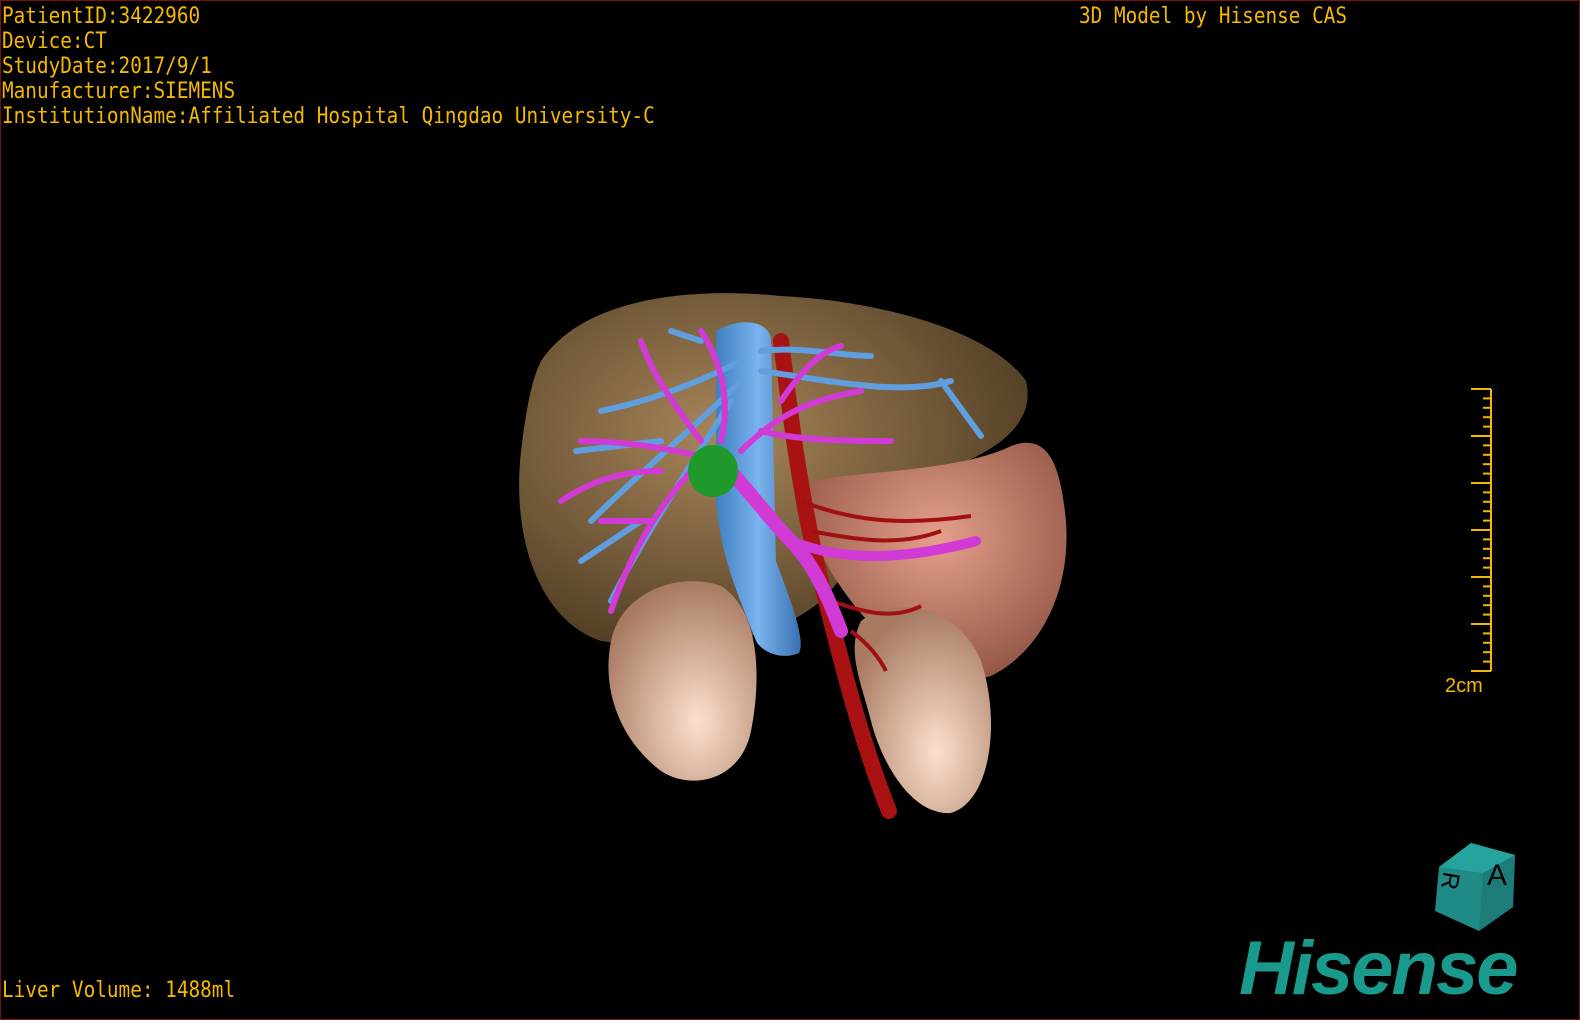 The height and width of the screenshot is (1020, 1580). Describe the element at coordinates (1471, 887) in the screenshot. I see `orientation-cube: A R F` at that location.